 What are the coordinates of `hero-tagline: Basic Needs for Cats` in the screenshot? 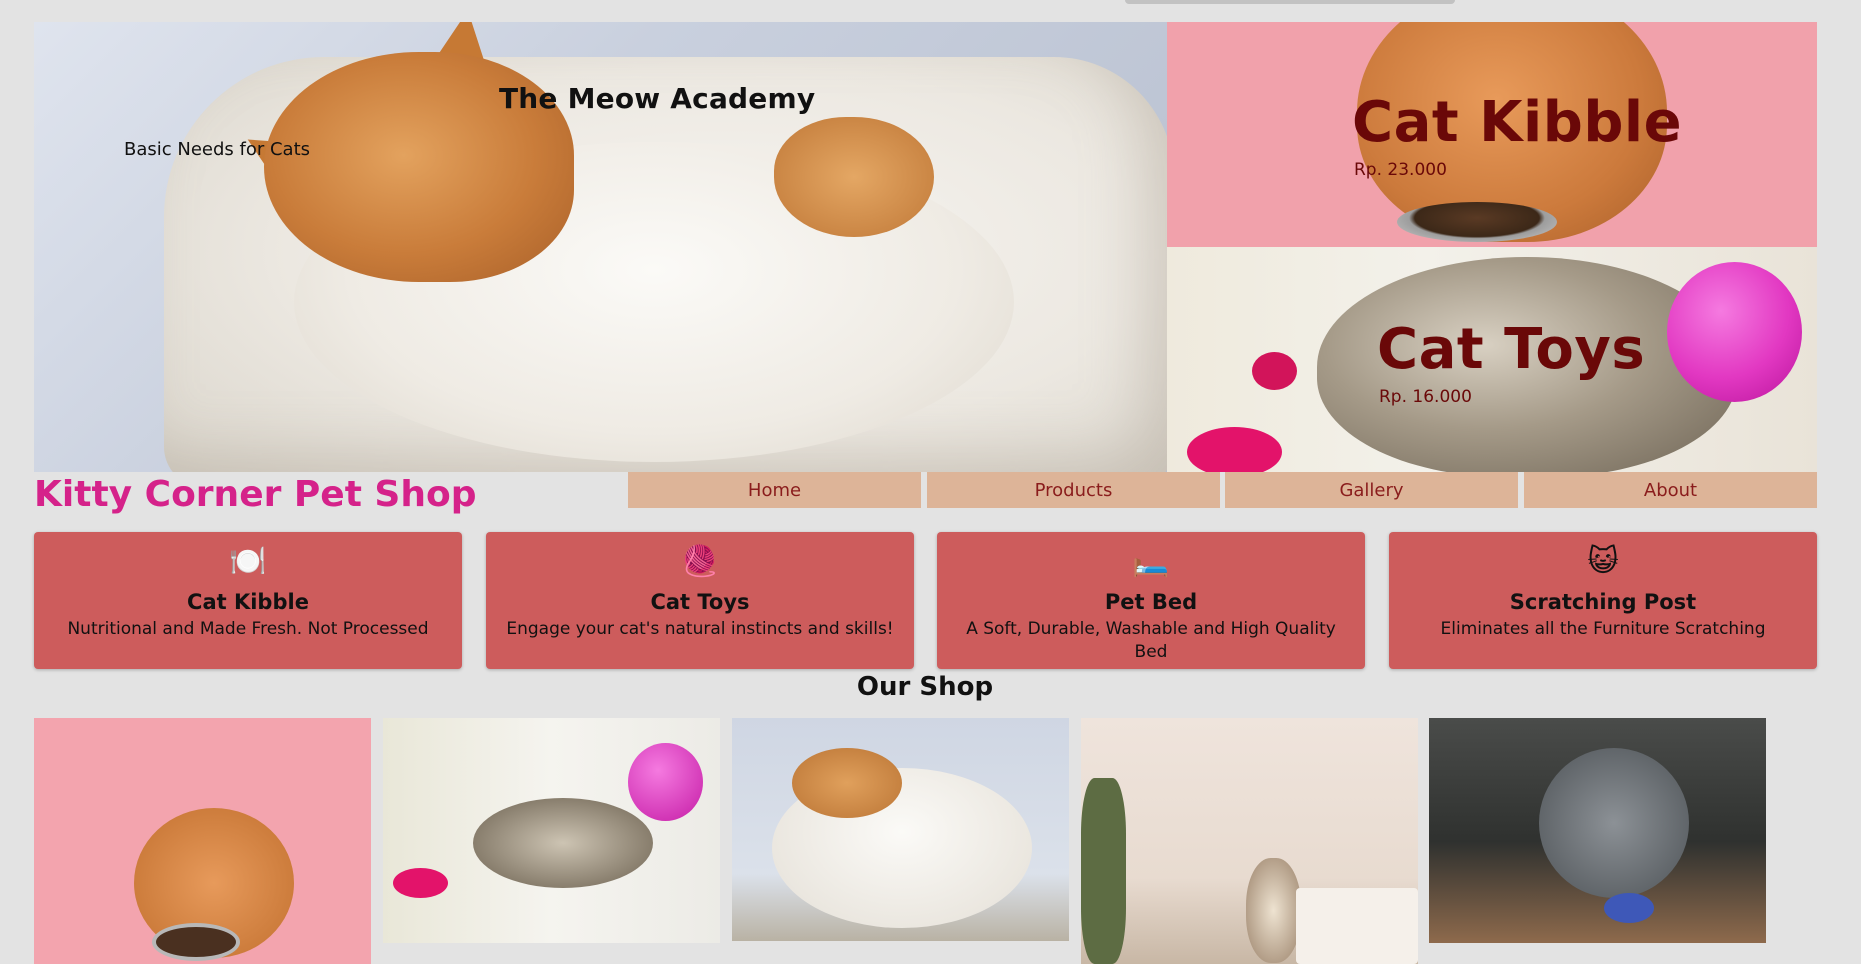 It's located at (217, 149).